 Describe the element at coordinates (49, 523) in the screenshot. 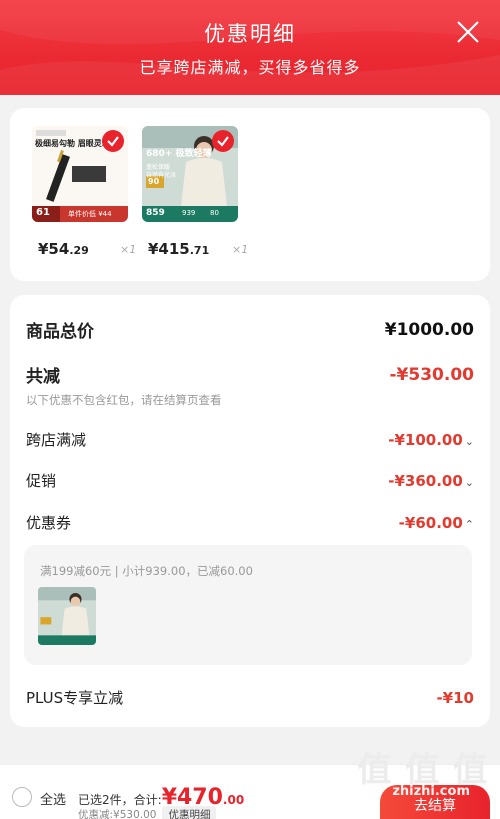

I see `discount-label: 优惠券` at that location.